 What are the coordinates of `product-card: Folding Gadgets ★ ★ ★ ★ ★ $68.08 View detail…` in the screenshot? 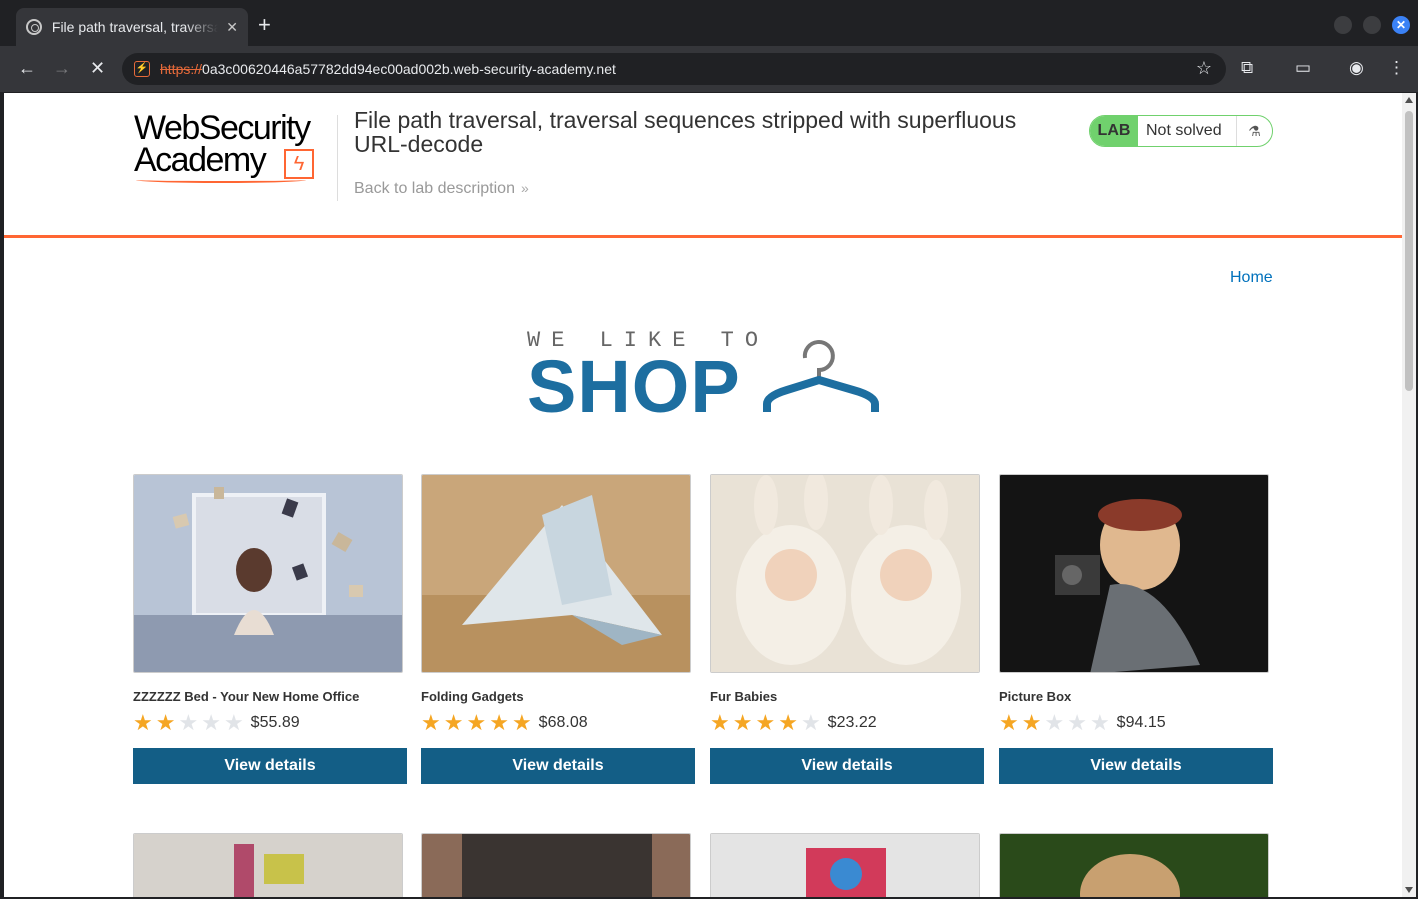 It's located at (558, 629).